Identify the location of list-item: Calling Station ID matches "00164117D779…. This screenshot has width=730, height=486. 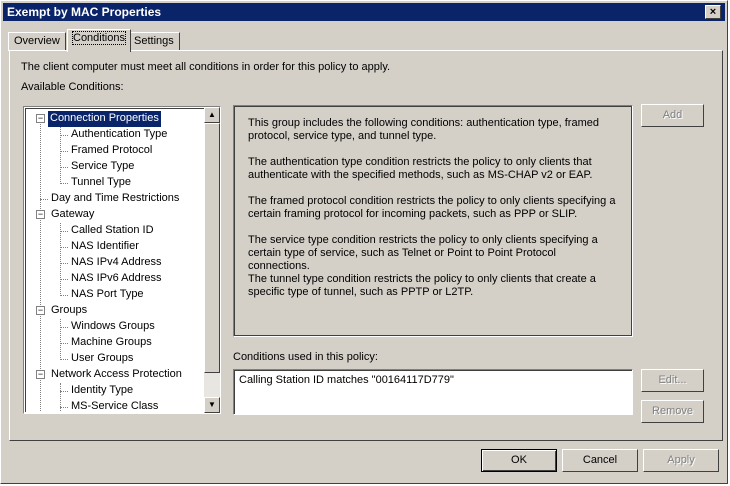
(346, 380).